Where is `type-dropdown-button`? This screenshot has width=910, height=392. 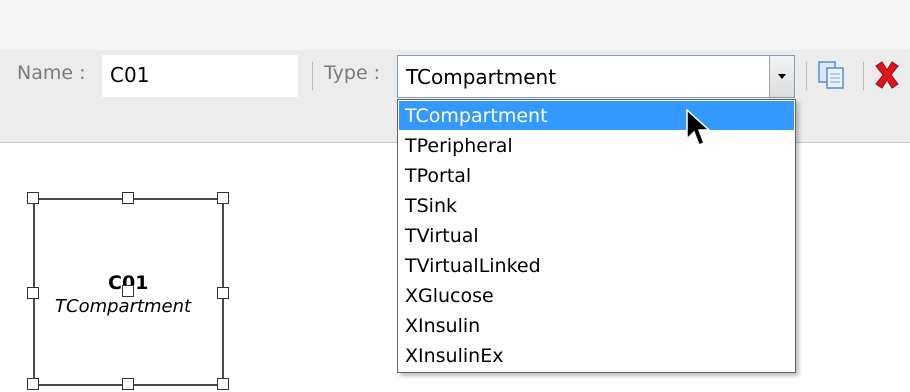
type-dropdown-button is located at coordinates (781, 76).